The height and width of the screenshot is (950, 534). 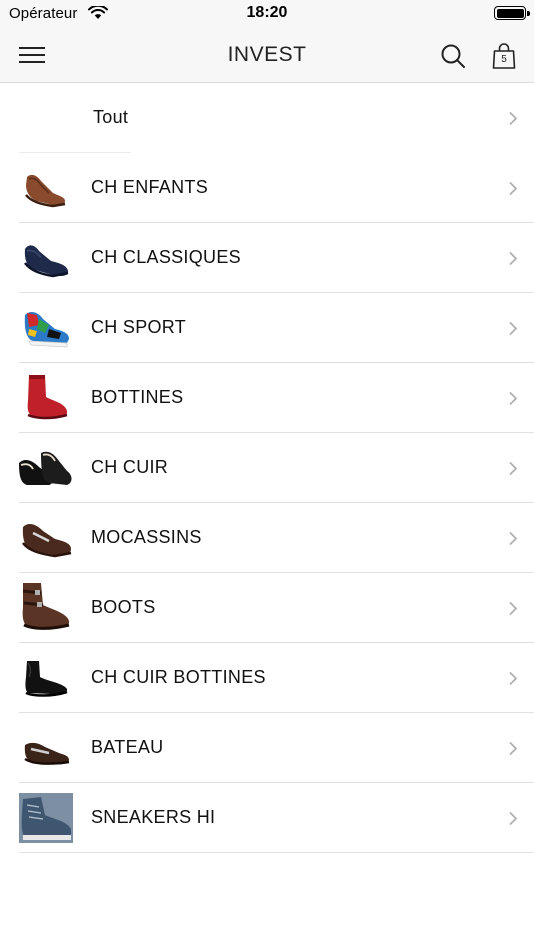 What do you see at coordinates (130, 467) in the screenshot?
I see `category-label: CH CUIR` at bounding box center [130, 467].